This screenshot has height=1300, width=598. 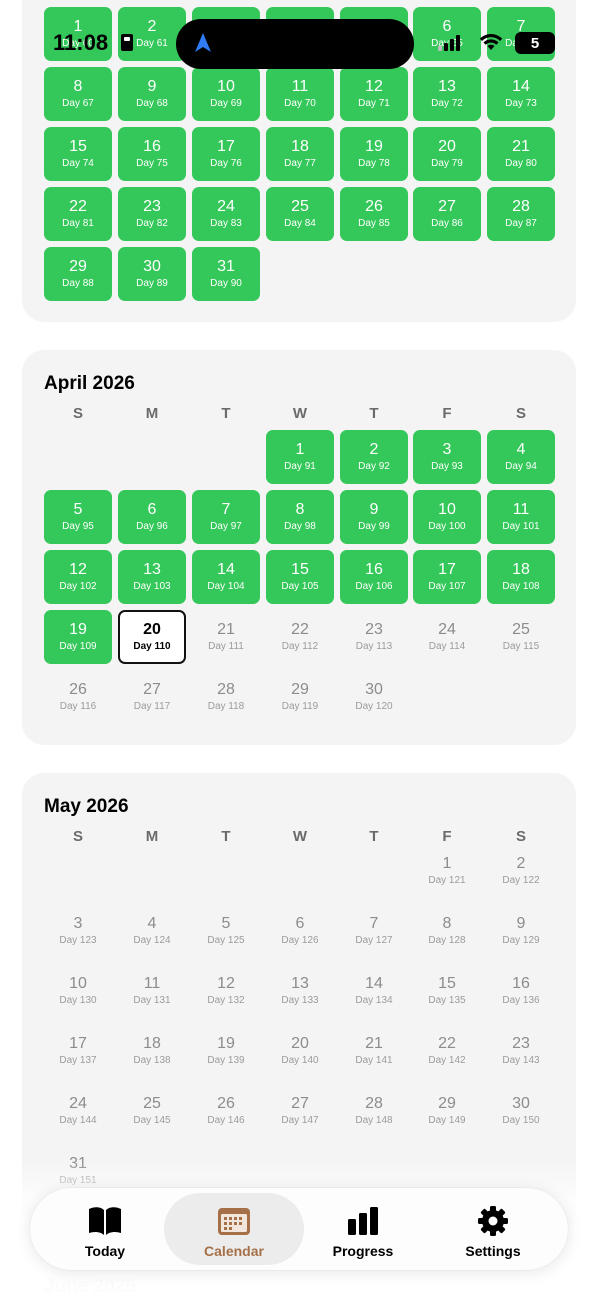 I want to click on day-cell: 29 Day 119, so click(x=300, y=697).